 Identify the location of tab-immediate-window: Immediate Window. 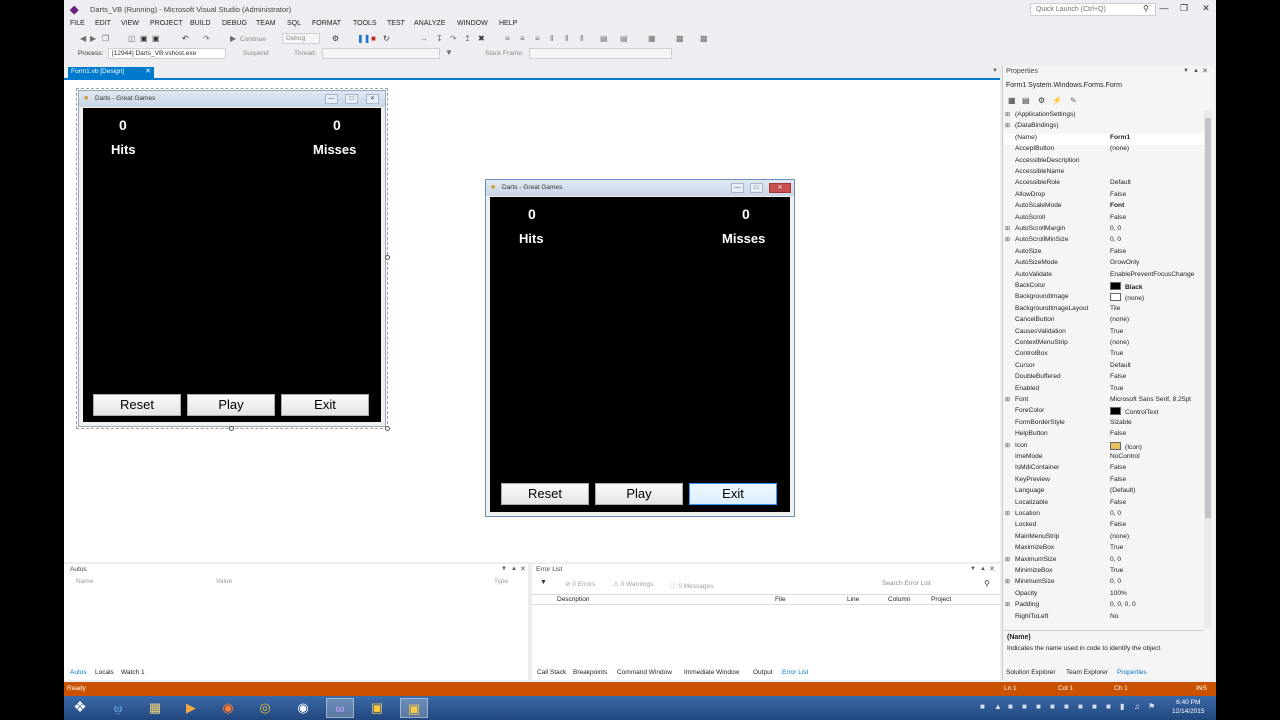
(711, 672).